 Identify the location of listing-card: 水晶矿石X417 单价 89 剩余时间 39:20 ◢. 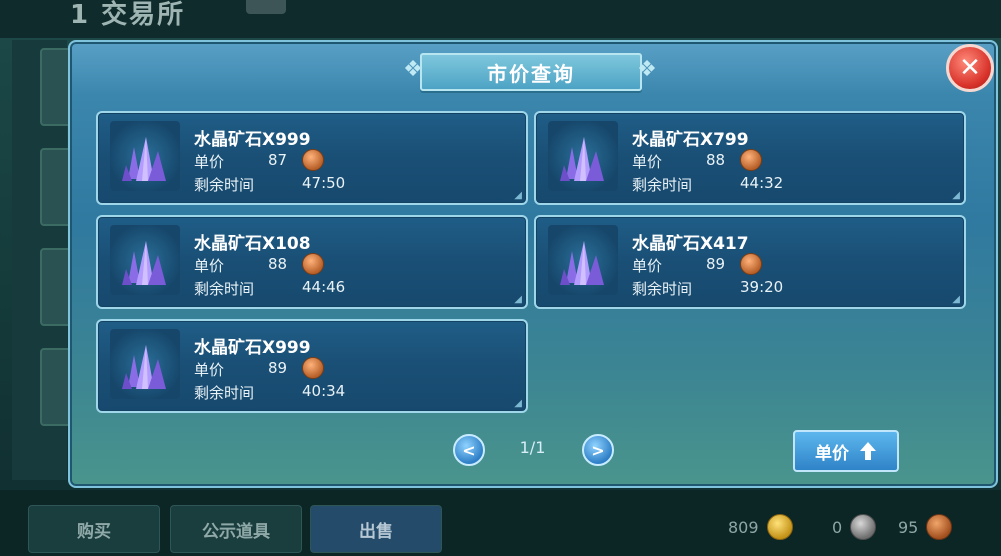
(750, 262).